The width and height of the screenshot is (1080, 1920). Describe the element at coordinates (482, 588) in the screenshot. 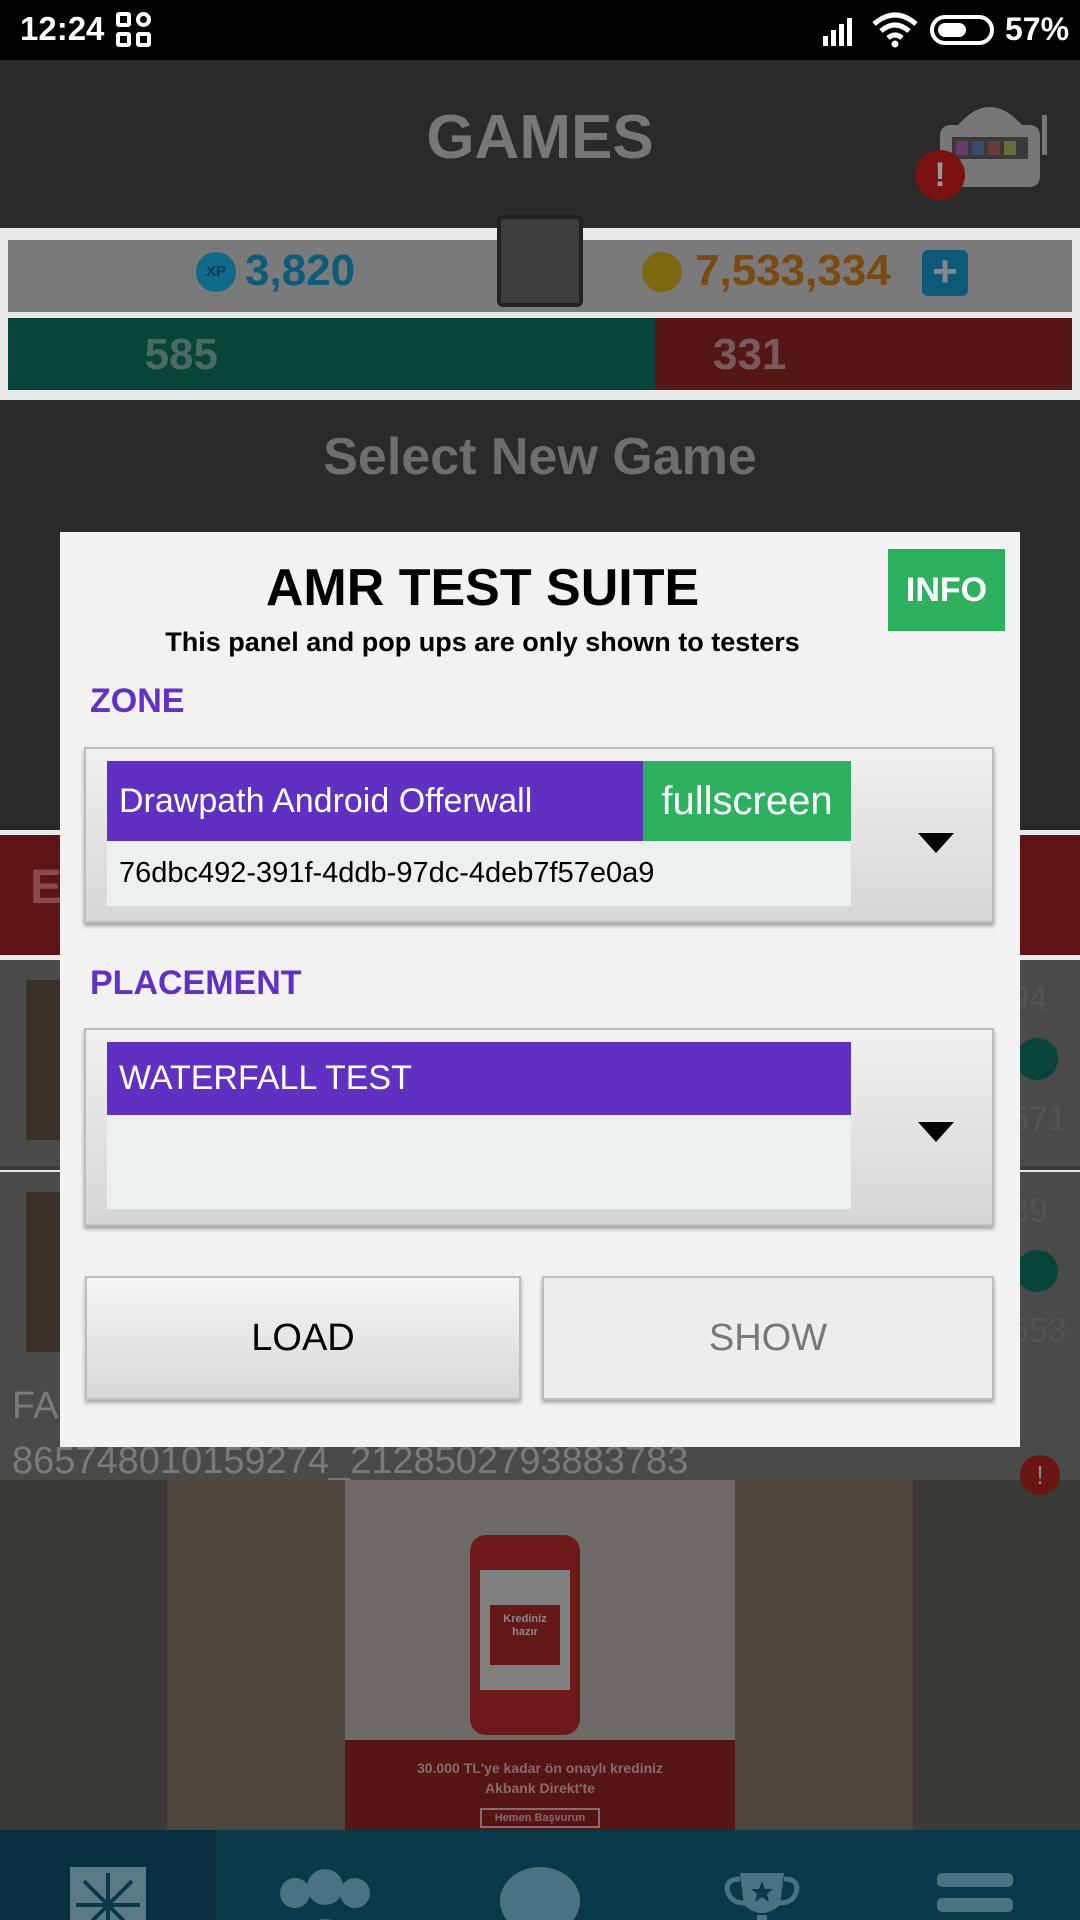

I see `dialog-title: AMR TEST SUITE` at that location.